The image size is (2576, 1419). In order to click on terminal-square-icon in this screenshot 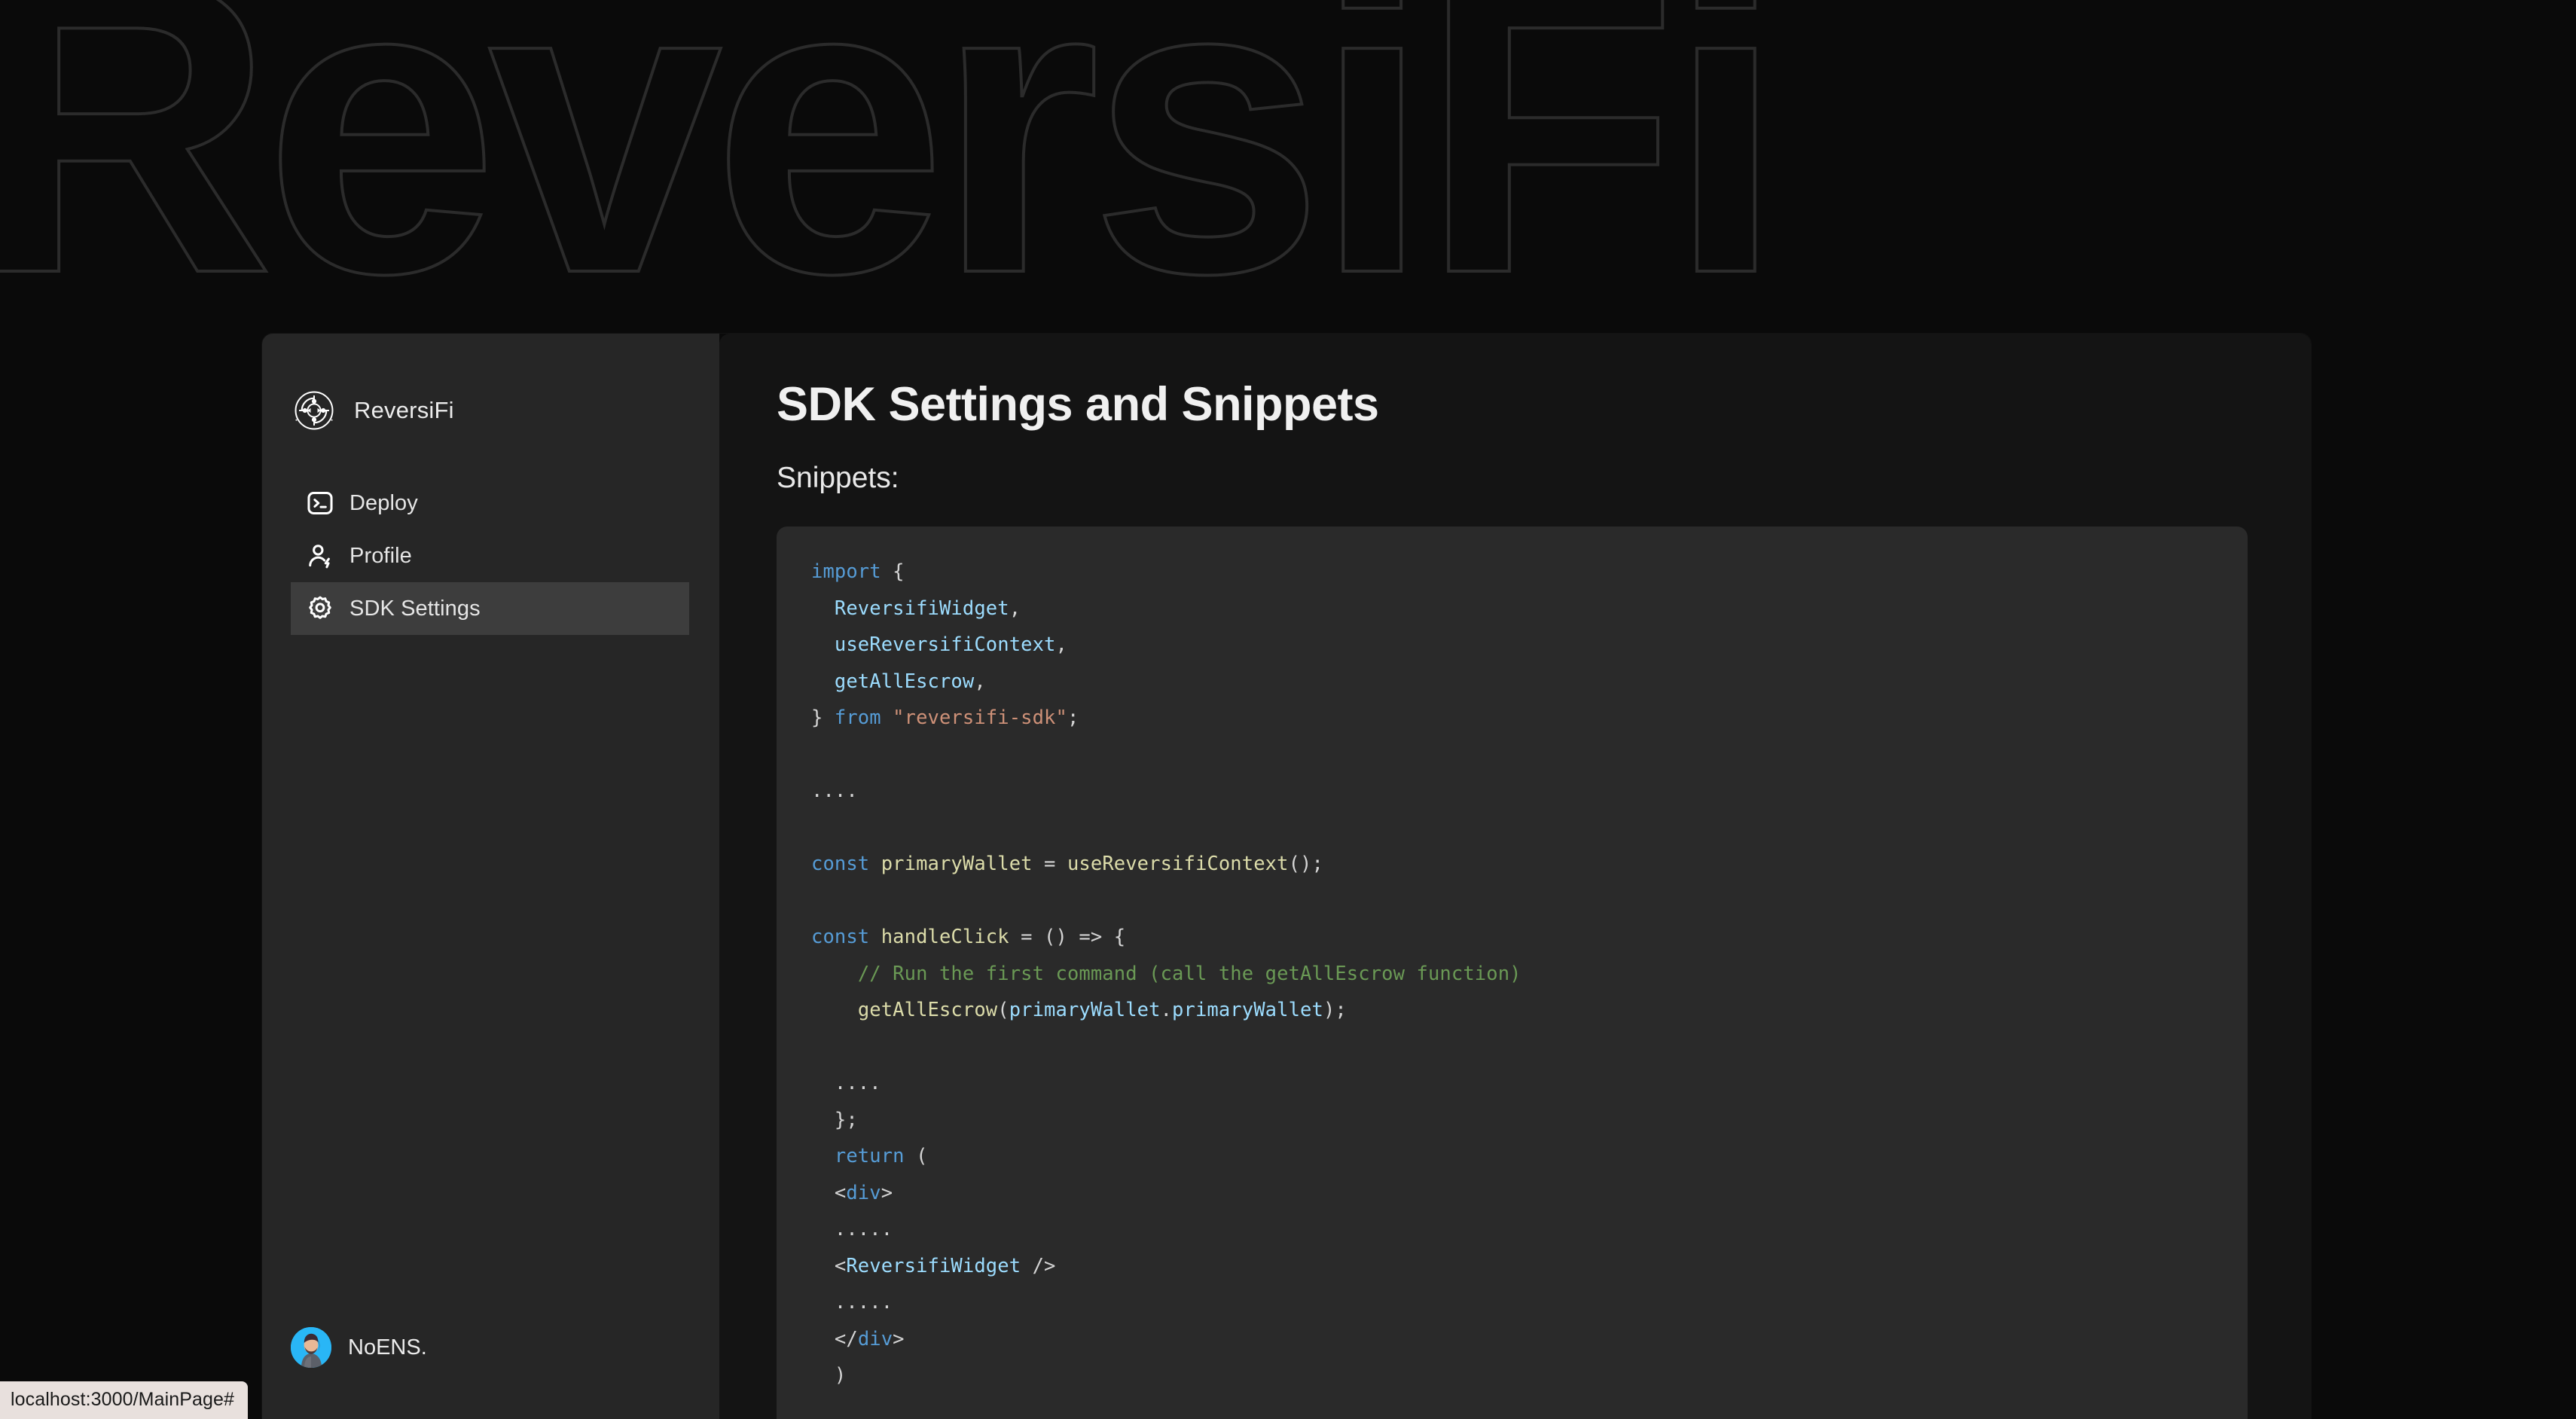, I will do `click(320, 503)`.